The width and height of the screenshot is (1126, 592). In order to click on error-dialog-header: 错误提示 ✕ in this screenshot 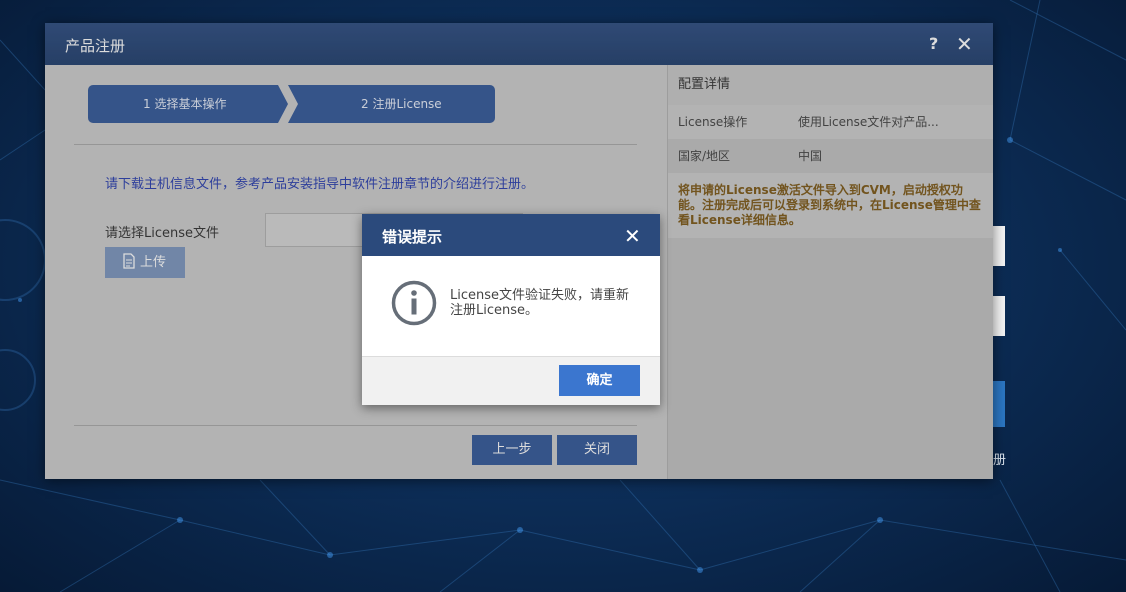, I will do `click(511, 235)`.